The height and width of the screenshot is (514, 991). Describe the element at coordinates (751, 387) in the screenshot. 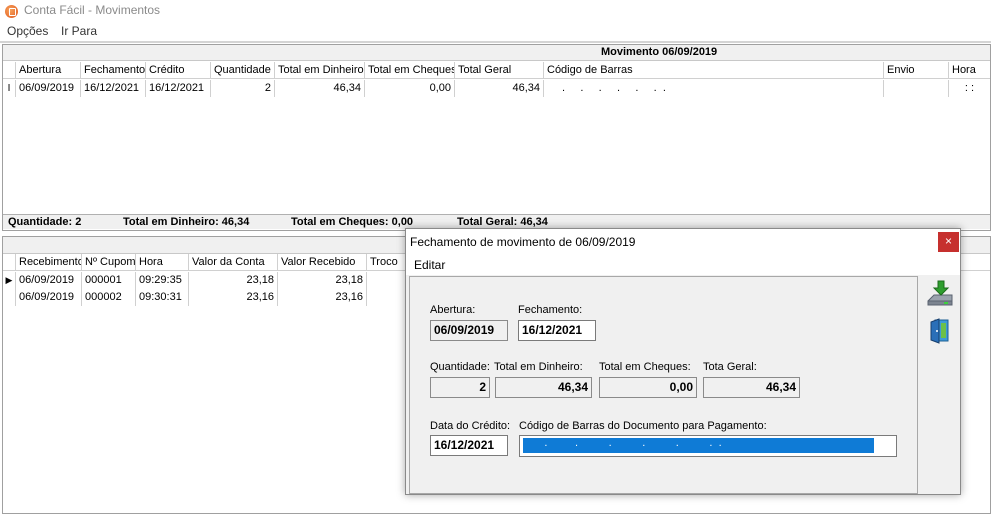

I see `geral-field: 46,34` at that location.